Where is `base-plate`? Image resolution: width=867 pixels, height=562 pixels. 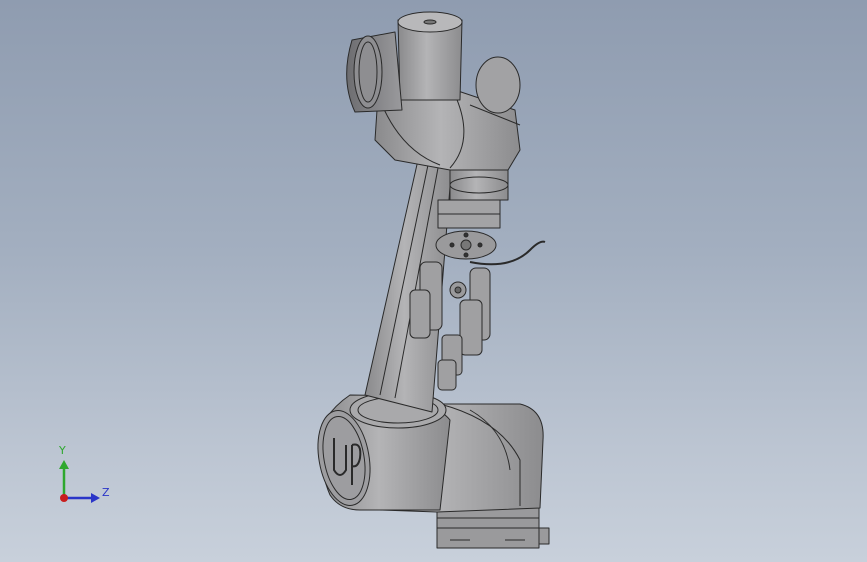
base-plate is located at coordinates (493, 528).